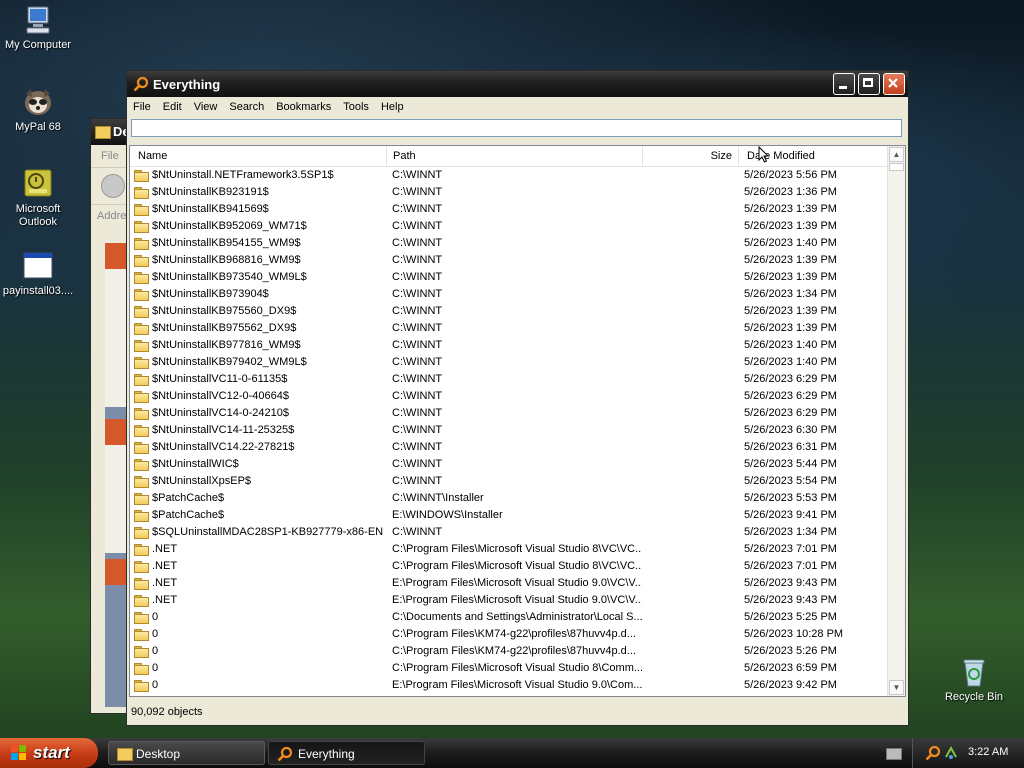  I want to click on network-tray-icon, so click(951, 753).